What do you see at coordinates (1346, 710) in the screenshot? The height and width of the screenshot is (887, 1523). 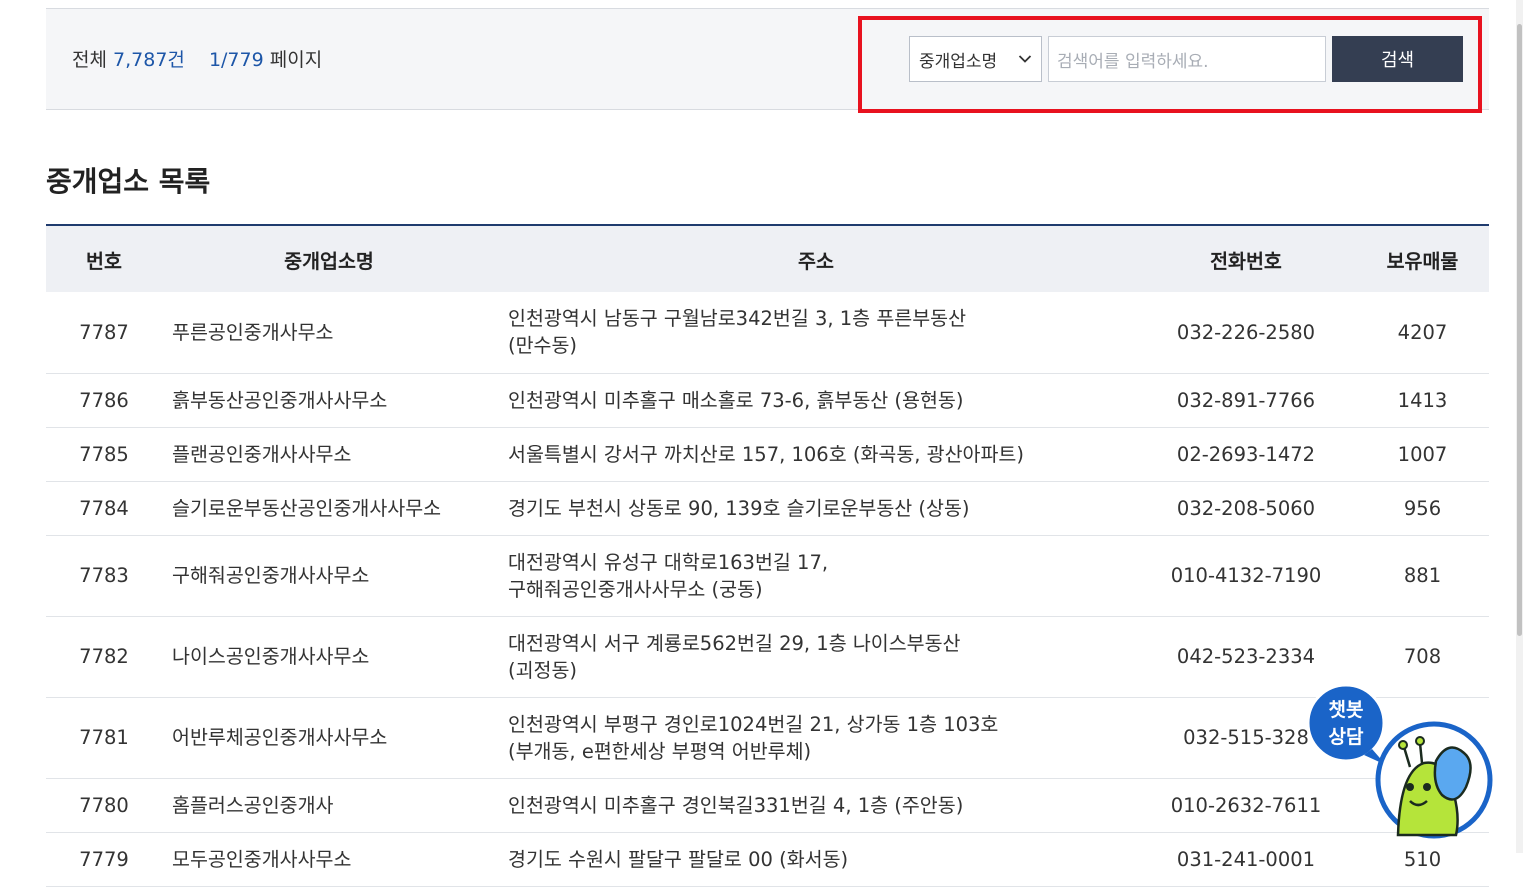 I see `chatbot-label-line1: 챗봇` at bounding box center [1346, 710].